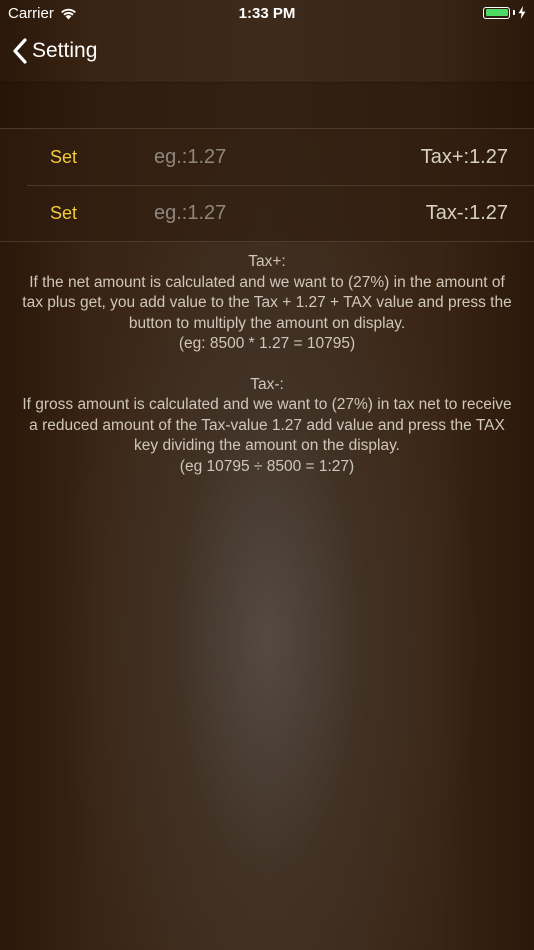 This screenshot has width=534, height=950. Describe the element at coordinates (267, 105) in the screenshot. I see `section-header-spacer` at that location.